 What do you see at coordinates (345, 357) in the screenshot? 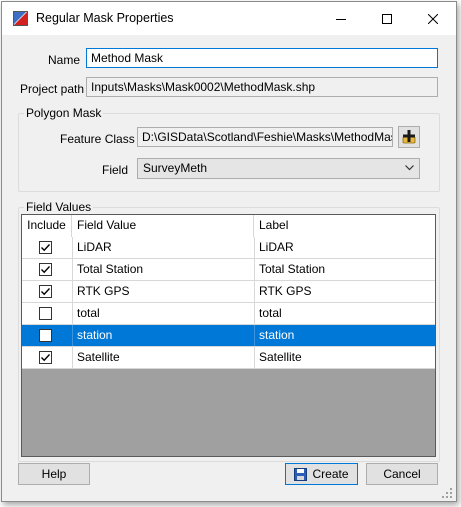
I see `label-cell: Satellite` at bounding box center [345, 357].